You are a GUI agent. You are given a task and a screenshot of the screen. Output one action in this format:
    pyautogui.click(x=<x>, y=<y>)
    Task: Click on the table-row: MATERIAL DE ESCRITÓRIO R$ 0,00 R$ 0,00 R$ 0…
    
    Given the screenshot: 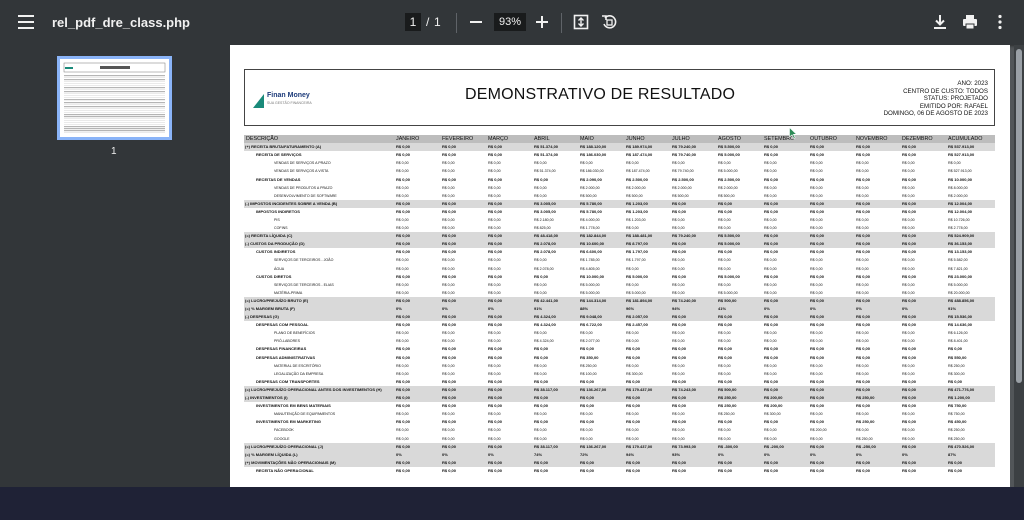 What is the action you would take?
    pyautogui.click(x=619, y=366)
    